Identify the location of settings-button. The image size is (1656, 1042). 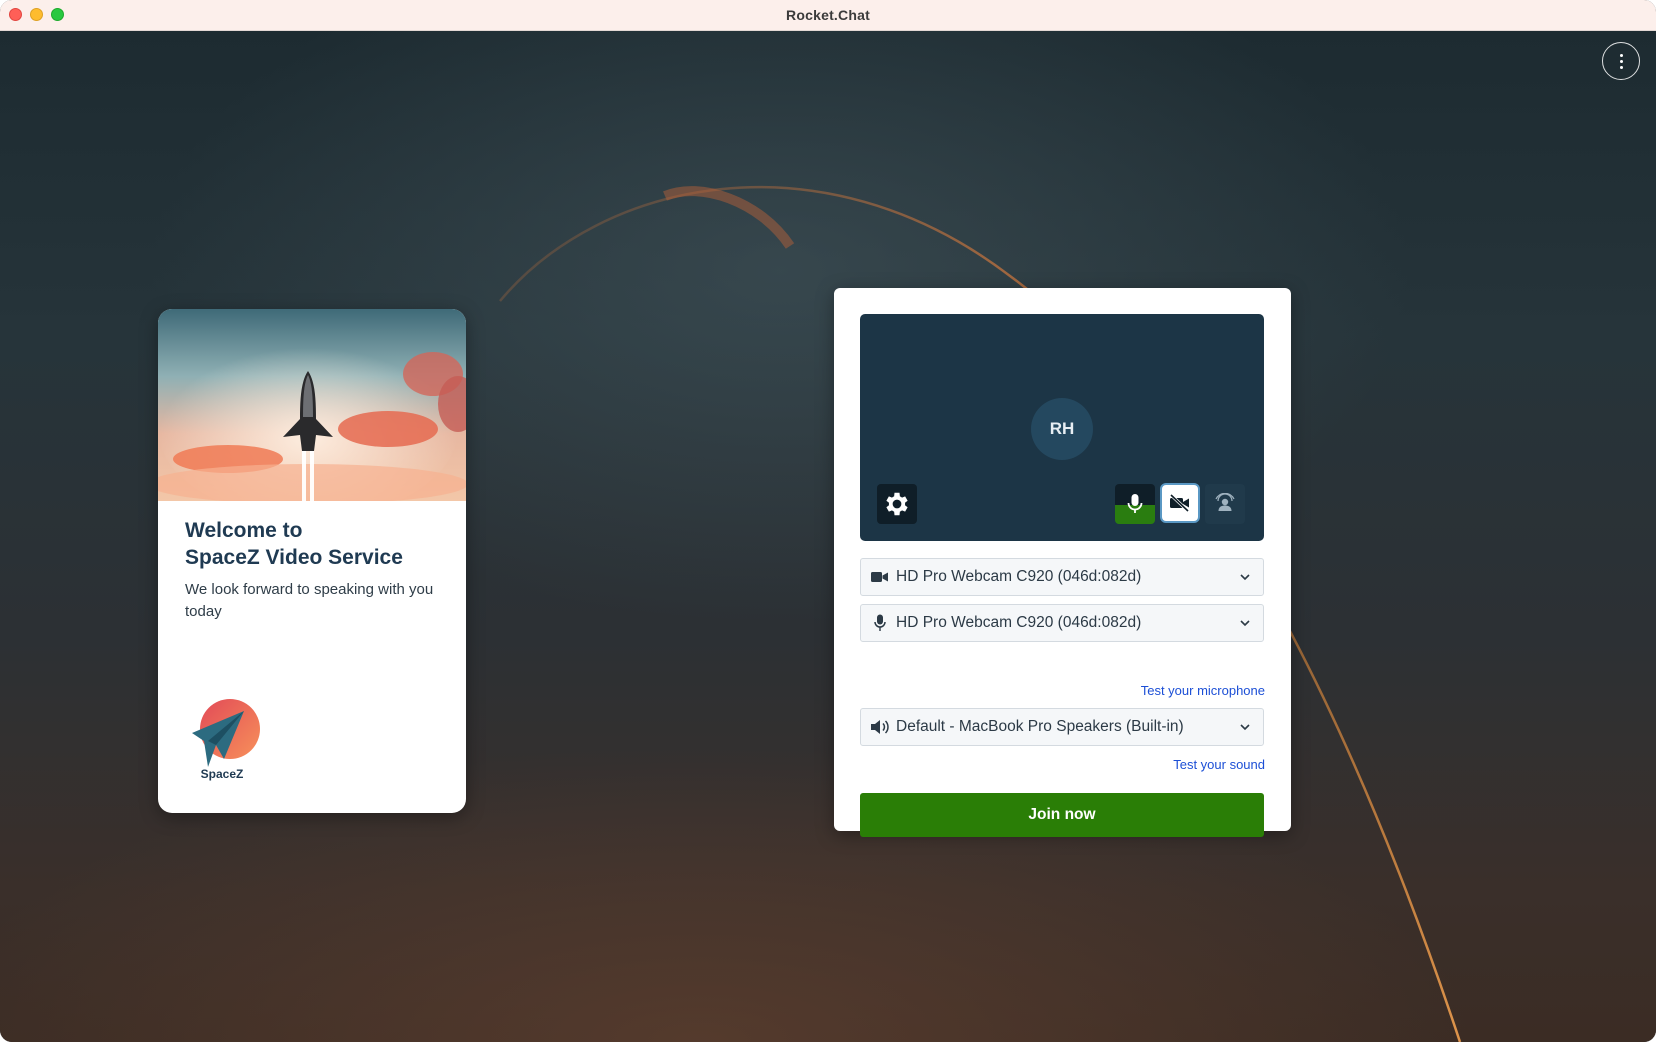
(897, 504).